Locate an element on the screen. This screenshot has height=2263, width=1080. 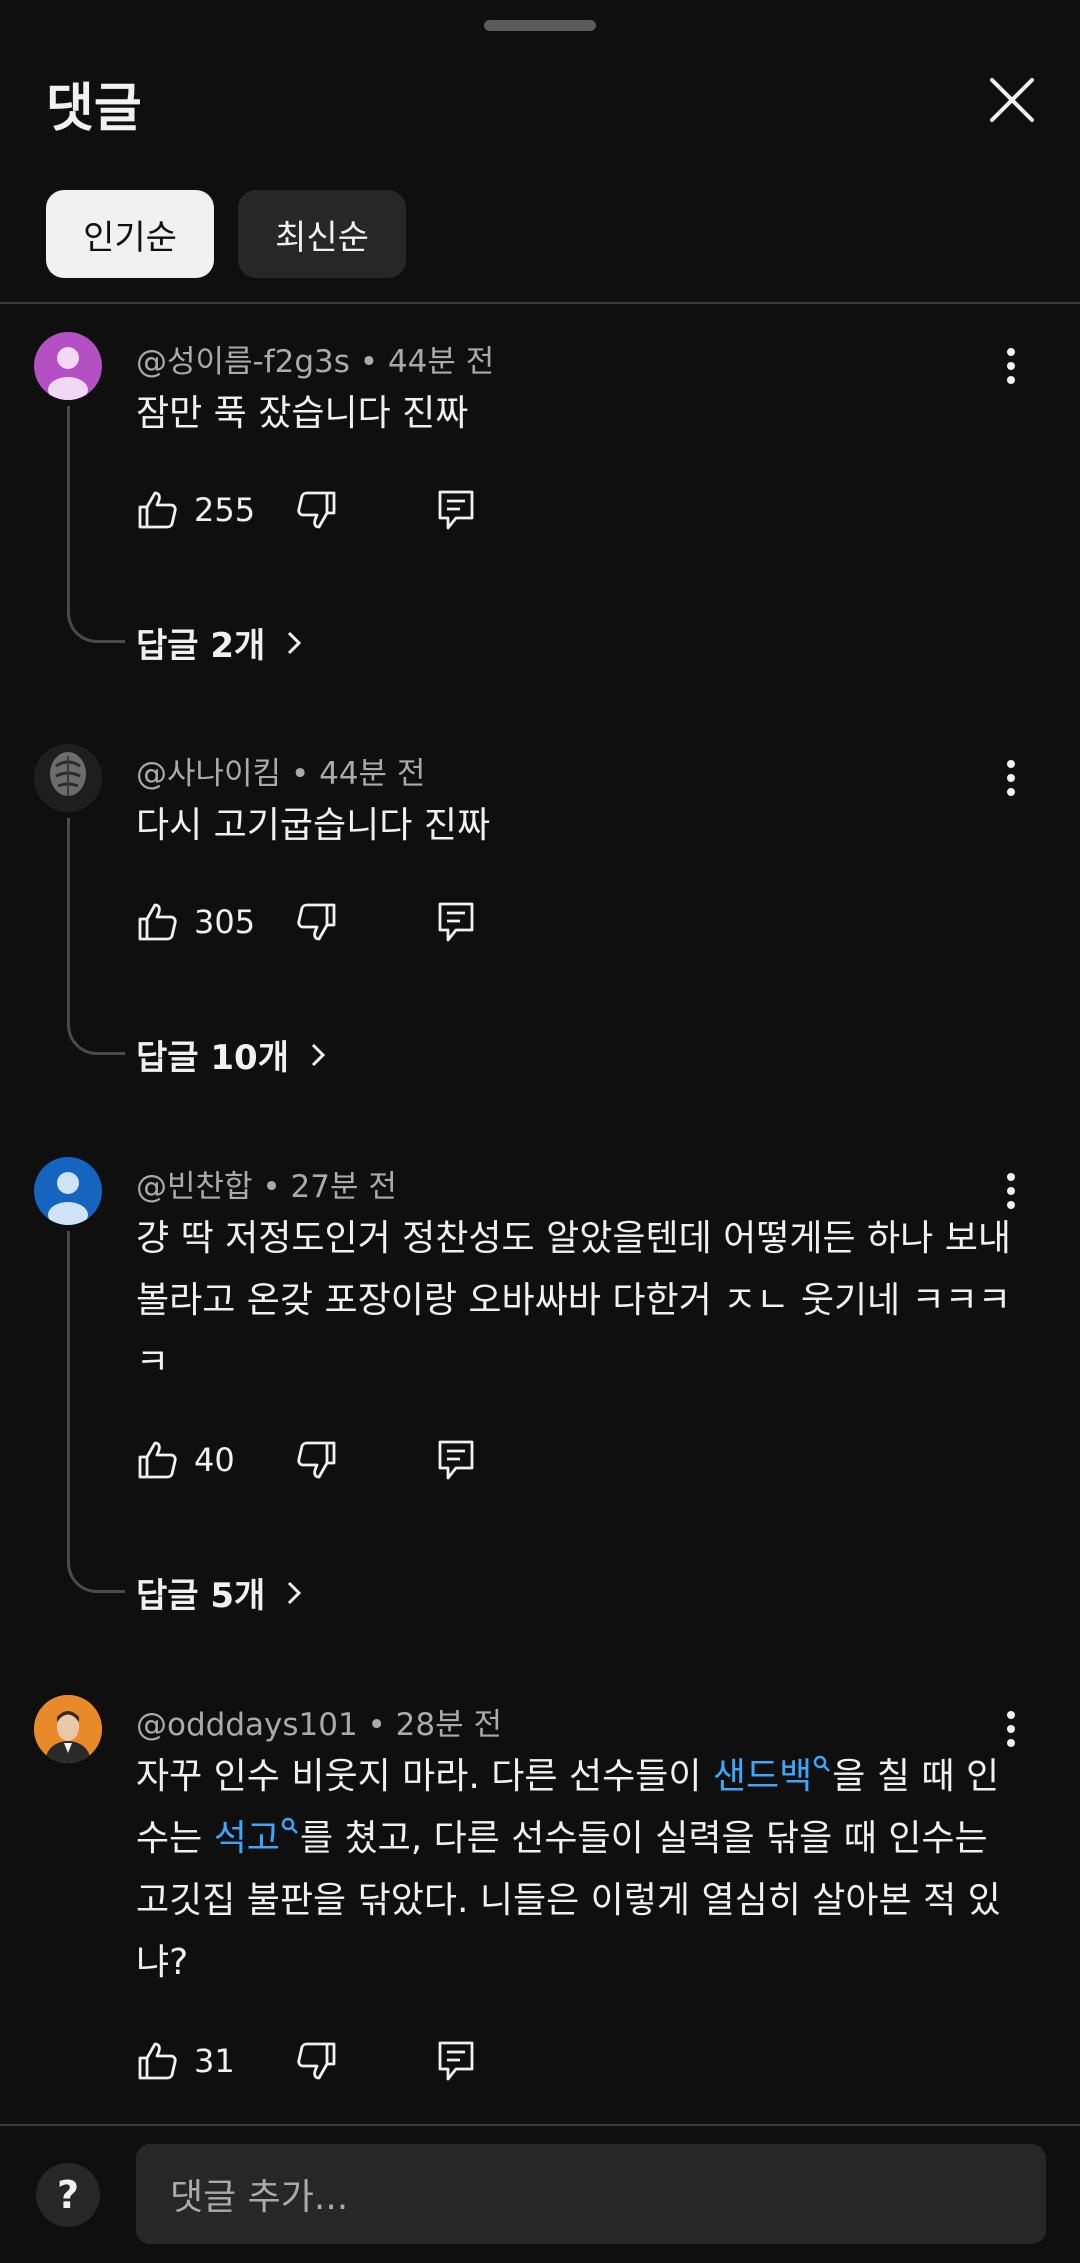
like-button: 305 is located at coordinates (195, 922).